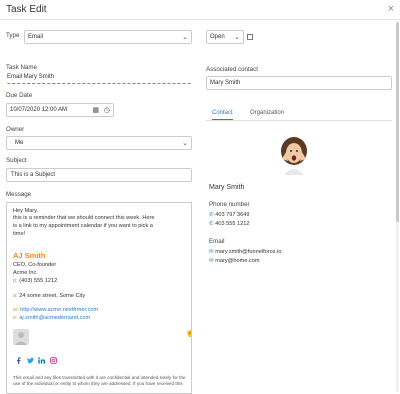 This screenshot has height=394, width=400. I want to click on associated-contact-label: Associated contact, so click(232, 69).